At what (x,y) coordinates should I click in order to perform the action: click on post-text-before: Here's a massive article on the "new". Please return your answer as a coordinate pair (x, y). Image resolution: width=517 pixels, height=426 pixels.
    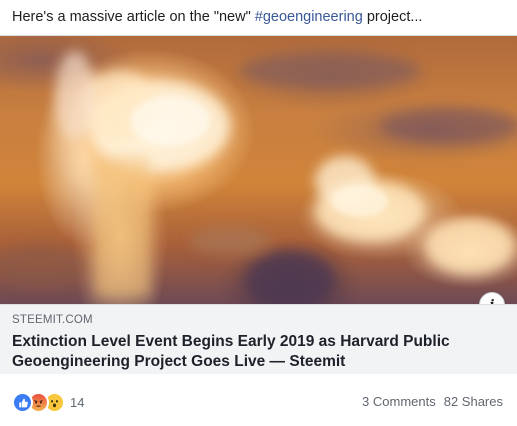
    Looking at the image, I should click on (133, 17).